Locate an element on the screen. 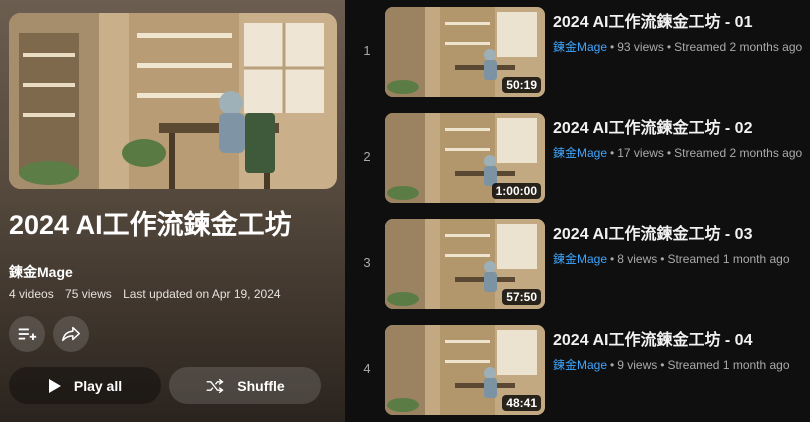 The image size is (810, 422). playlist-title: 2024 AI工作流鍊金工坊 is located at coordinates (150, 225).